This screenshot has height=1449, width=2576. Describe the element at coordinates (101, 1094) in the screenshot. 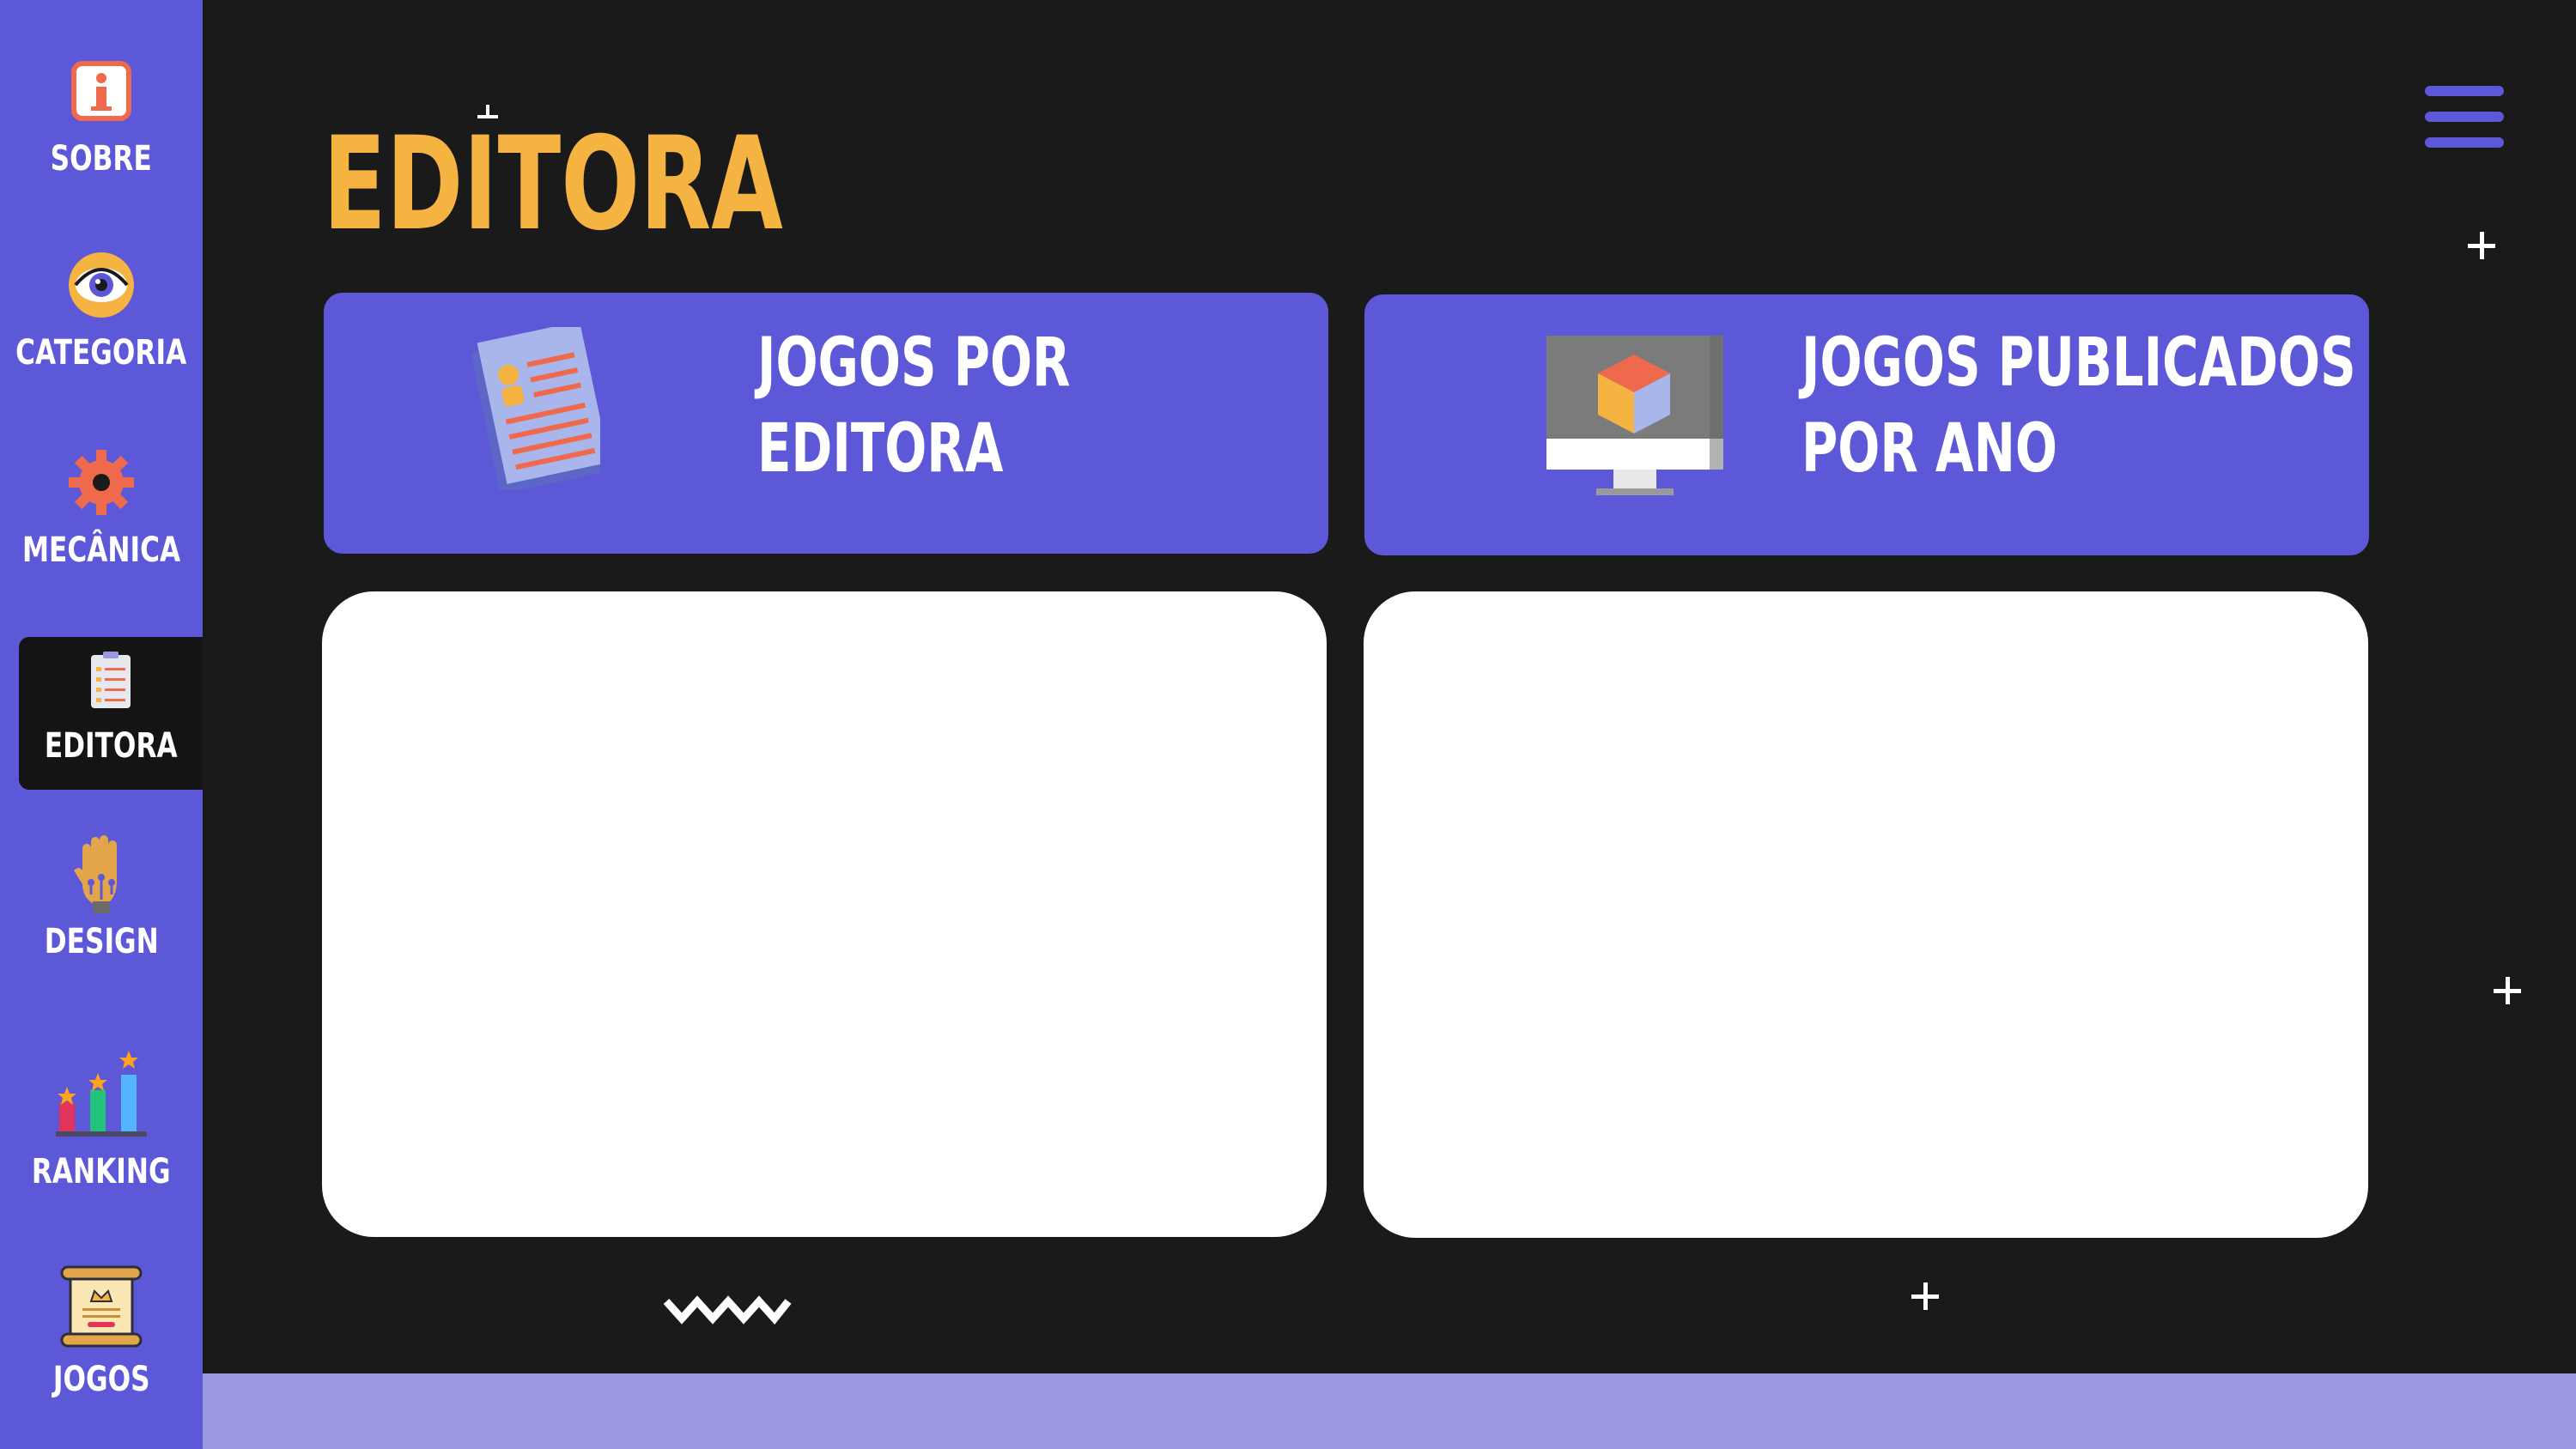

I see `ranking-chart-icon` at that location.